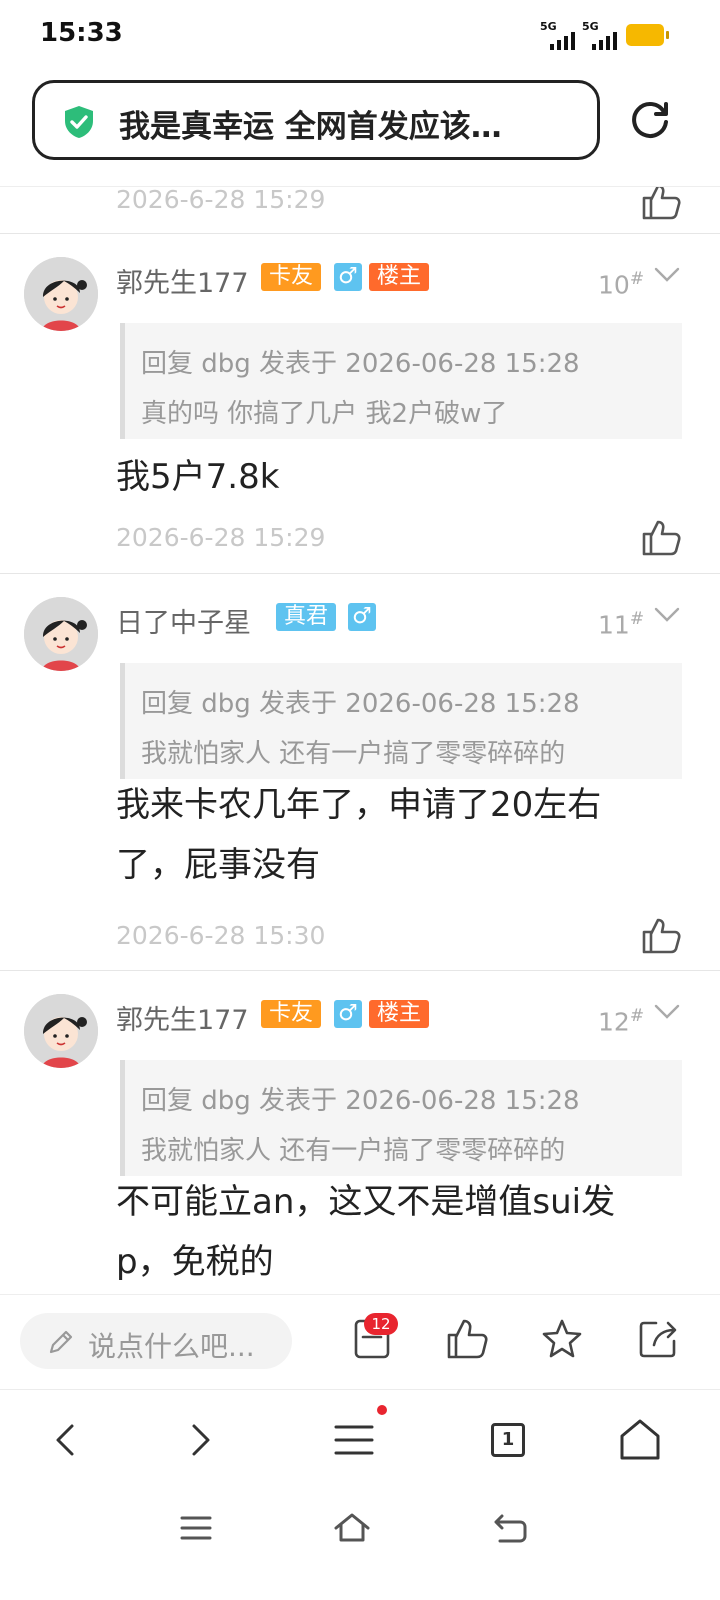 The width and height of the screenshot is (720, 1600). Describe the element at coordinates (360, 35) in the screenshot. I see `status-bar: 15:33 5G 5G` at that location.